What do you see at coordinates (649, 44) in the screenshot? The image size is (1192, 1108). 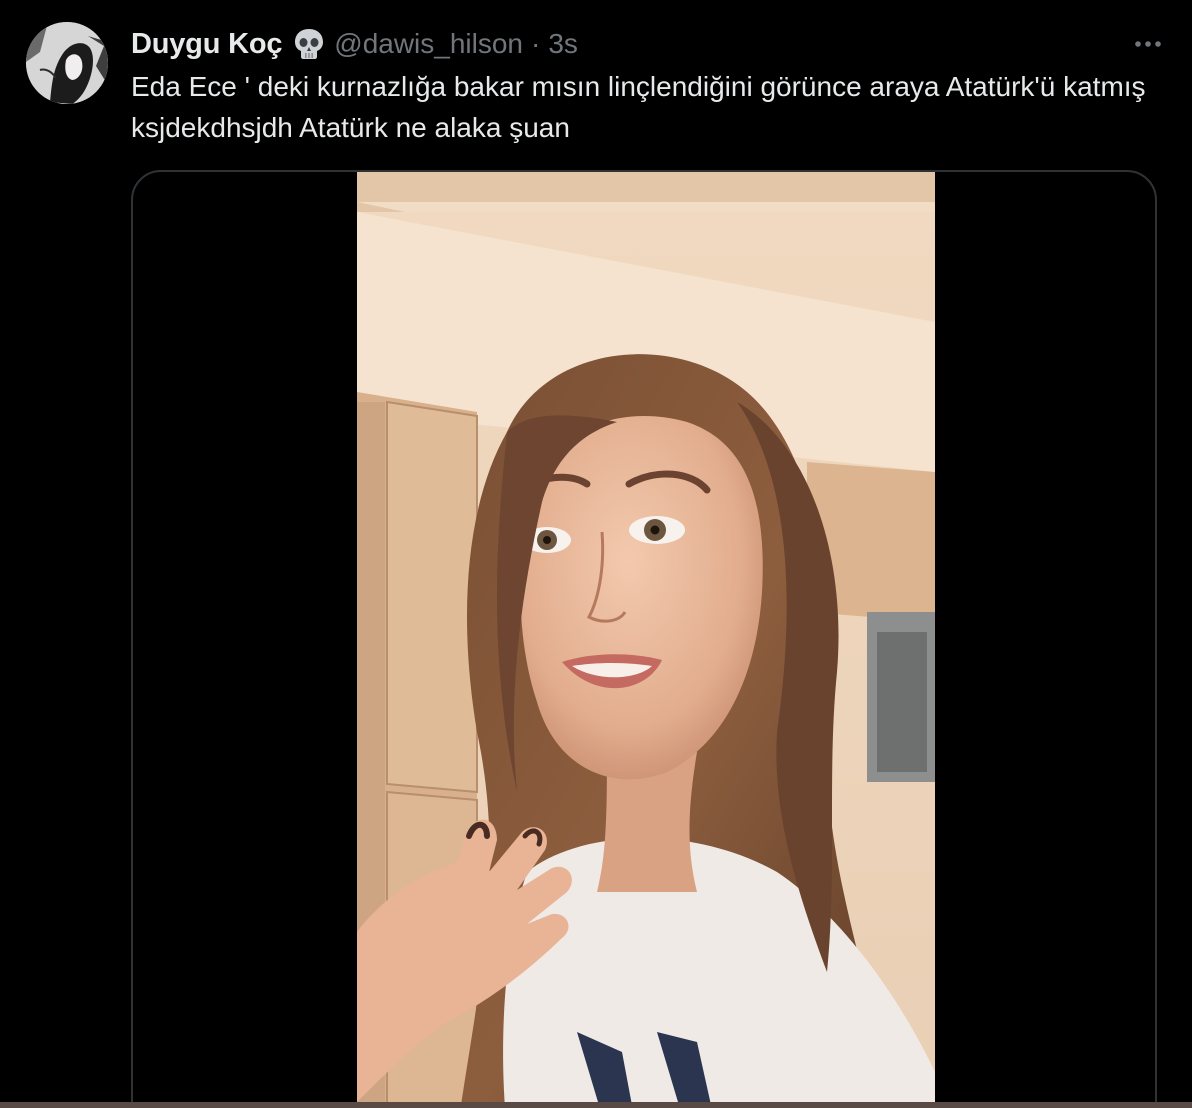 I see `tweet-header: Duygu Koç @dawis_hilson · 3s` at bounding box center [649, 44].